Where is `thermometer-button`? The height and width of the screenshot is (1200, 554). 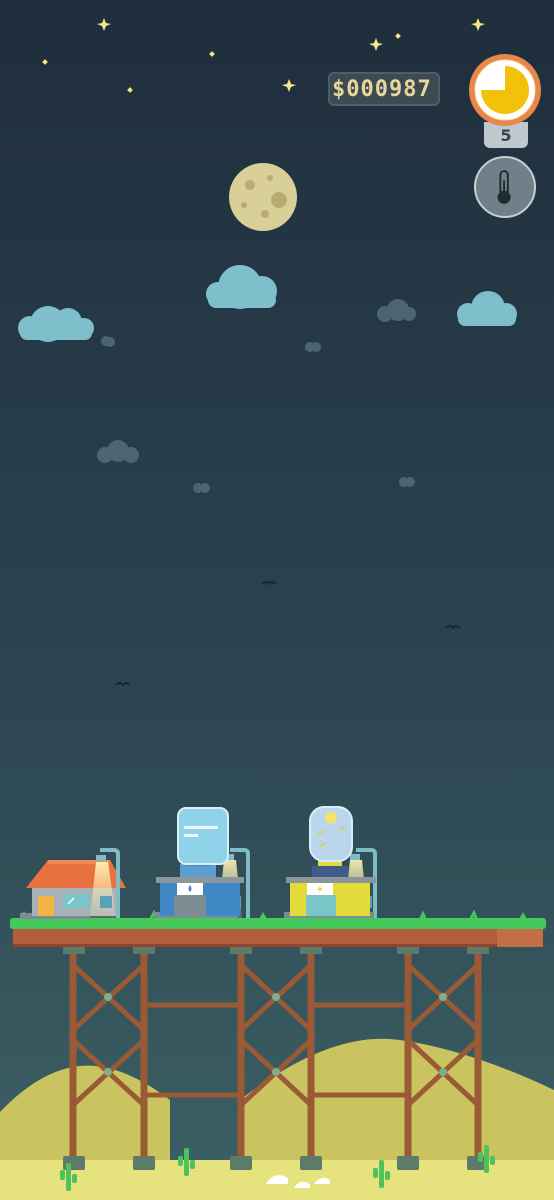
thermometer-button is located at coordinates (505, 187).